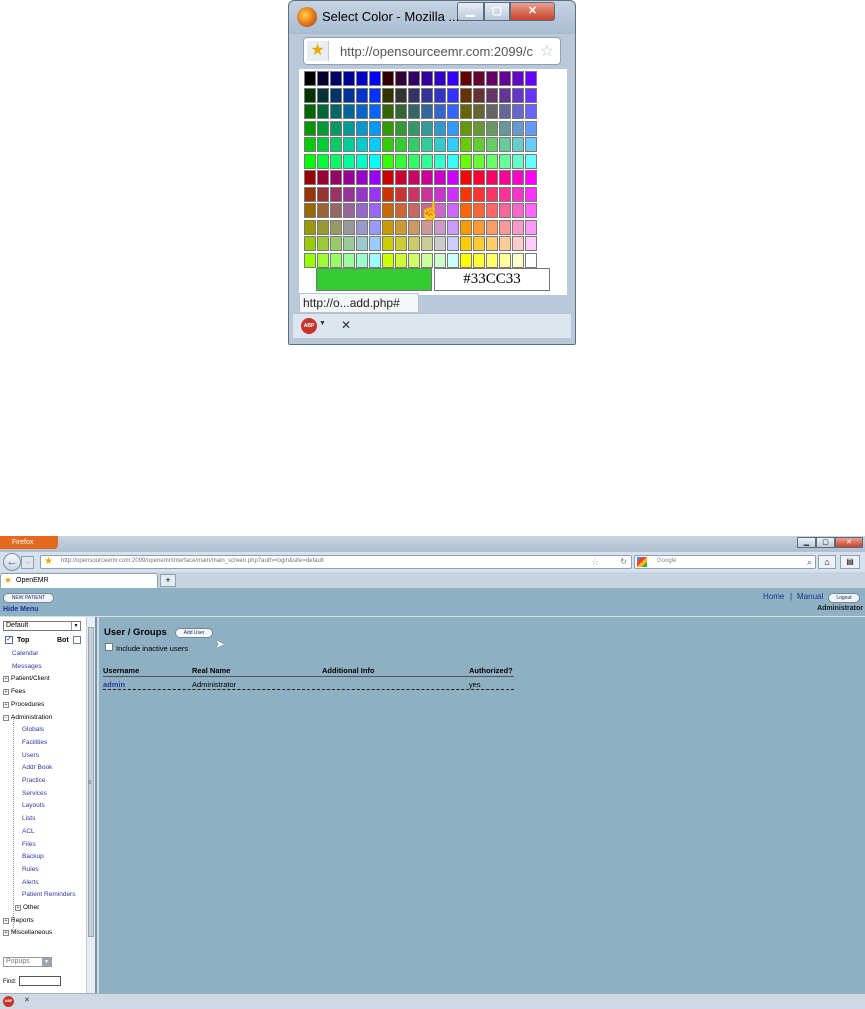 The height and width of the screenshot is (1009, 865). Describe the element at coordinates (20, 609) in the screenshot. I see `hide-menu-link: Hide Menu` at that location.